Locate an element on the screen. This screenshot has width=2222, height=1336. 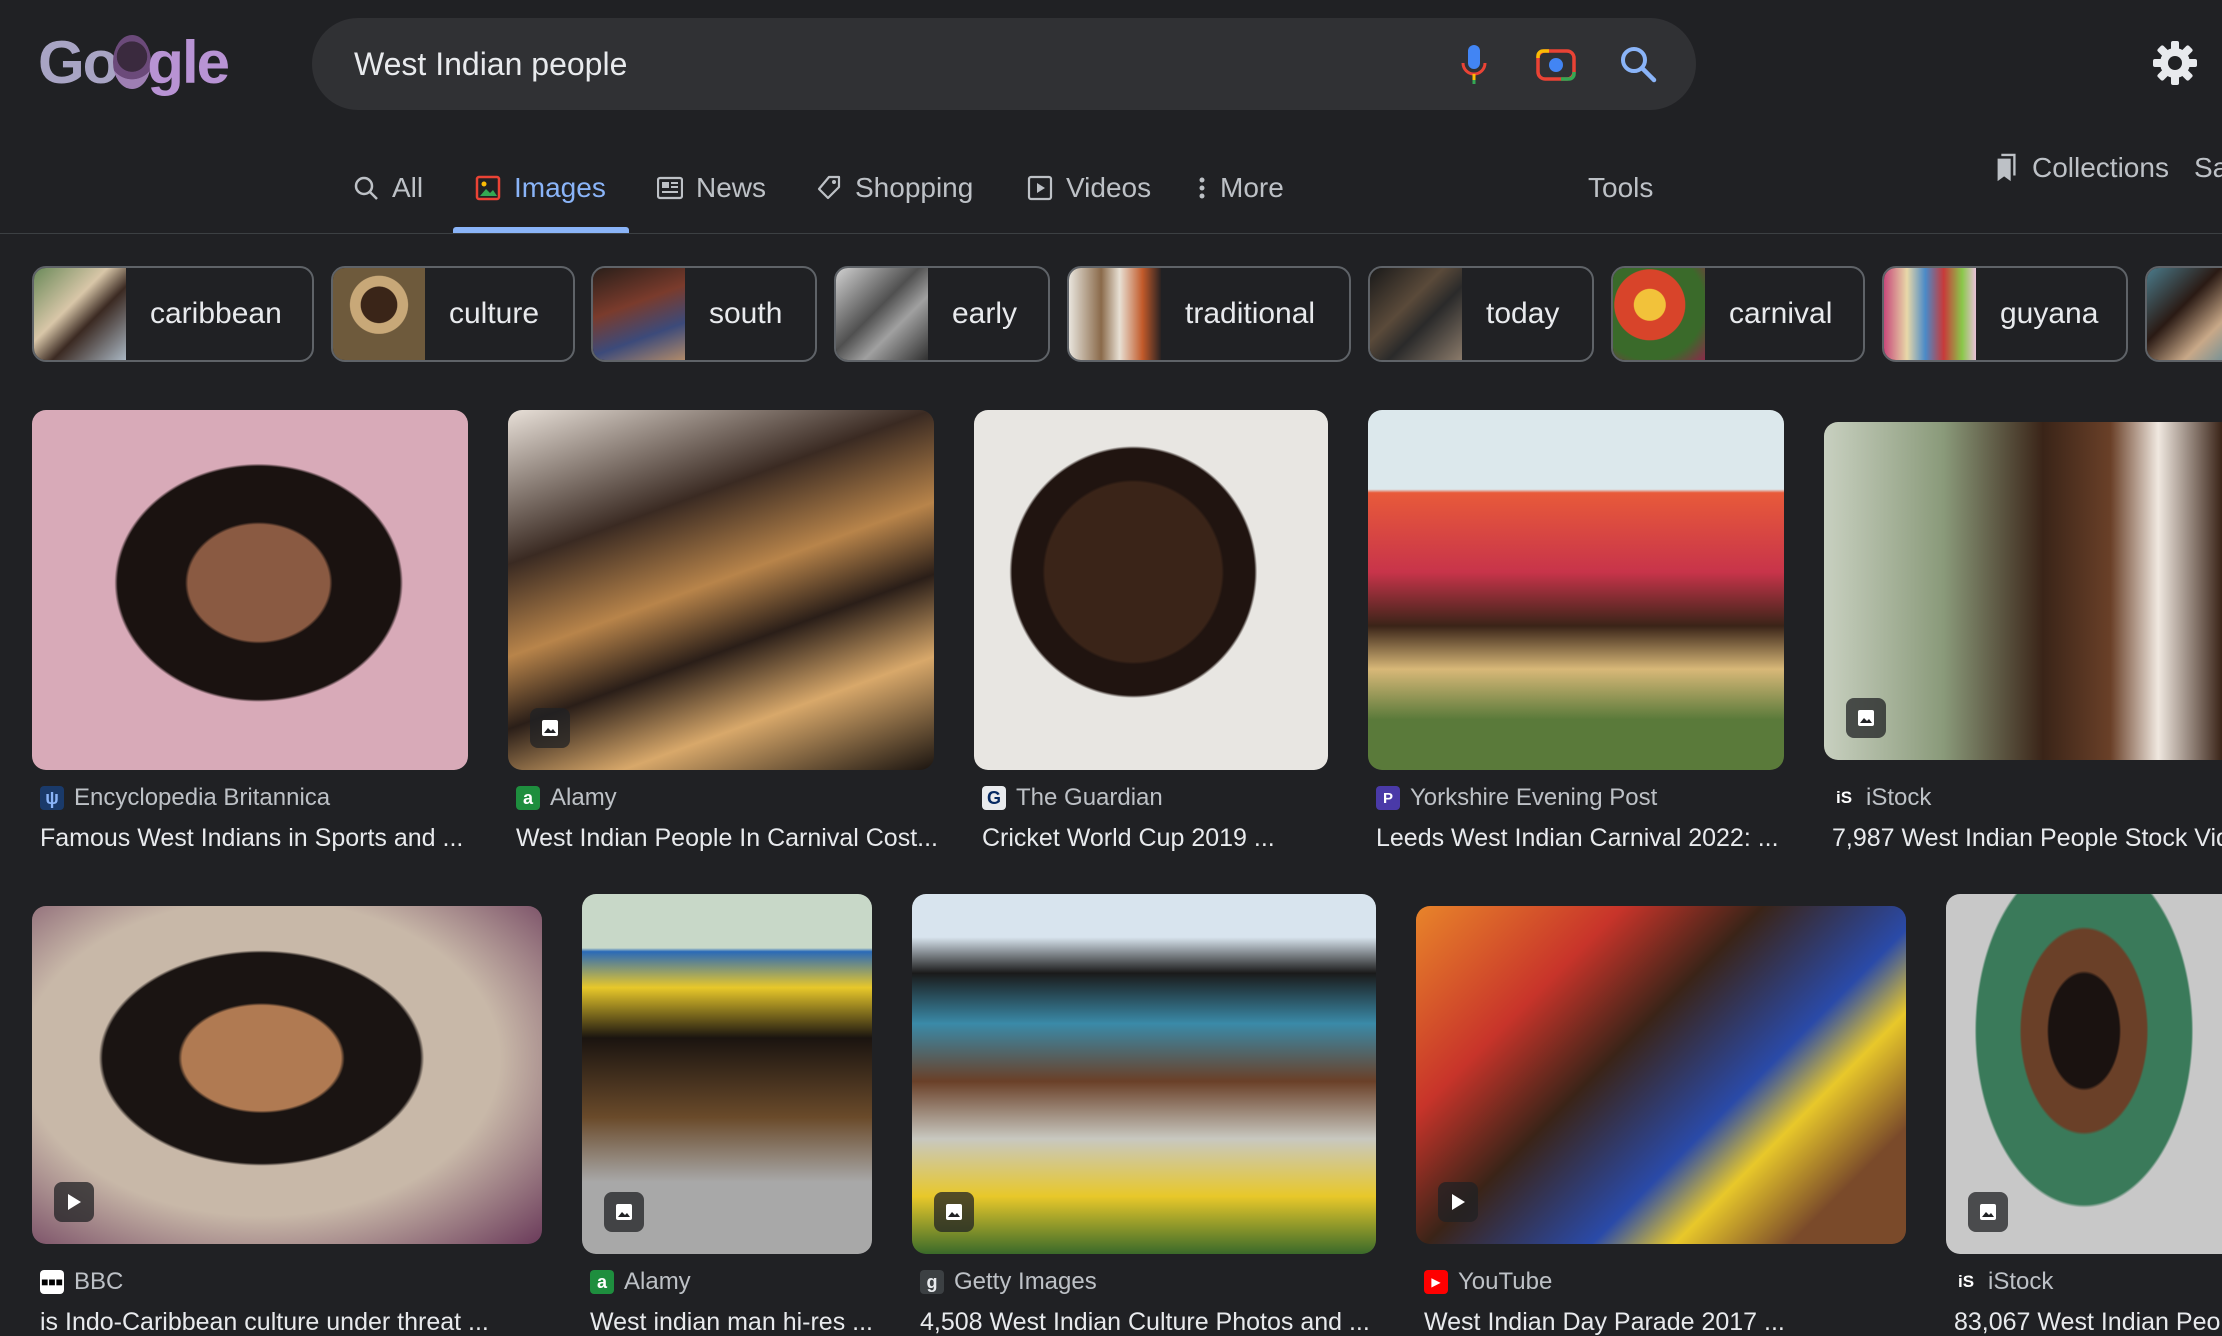
result-source: ▶ YouTube is located at coordinates (1488, 1282).